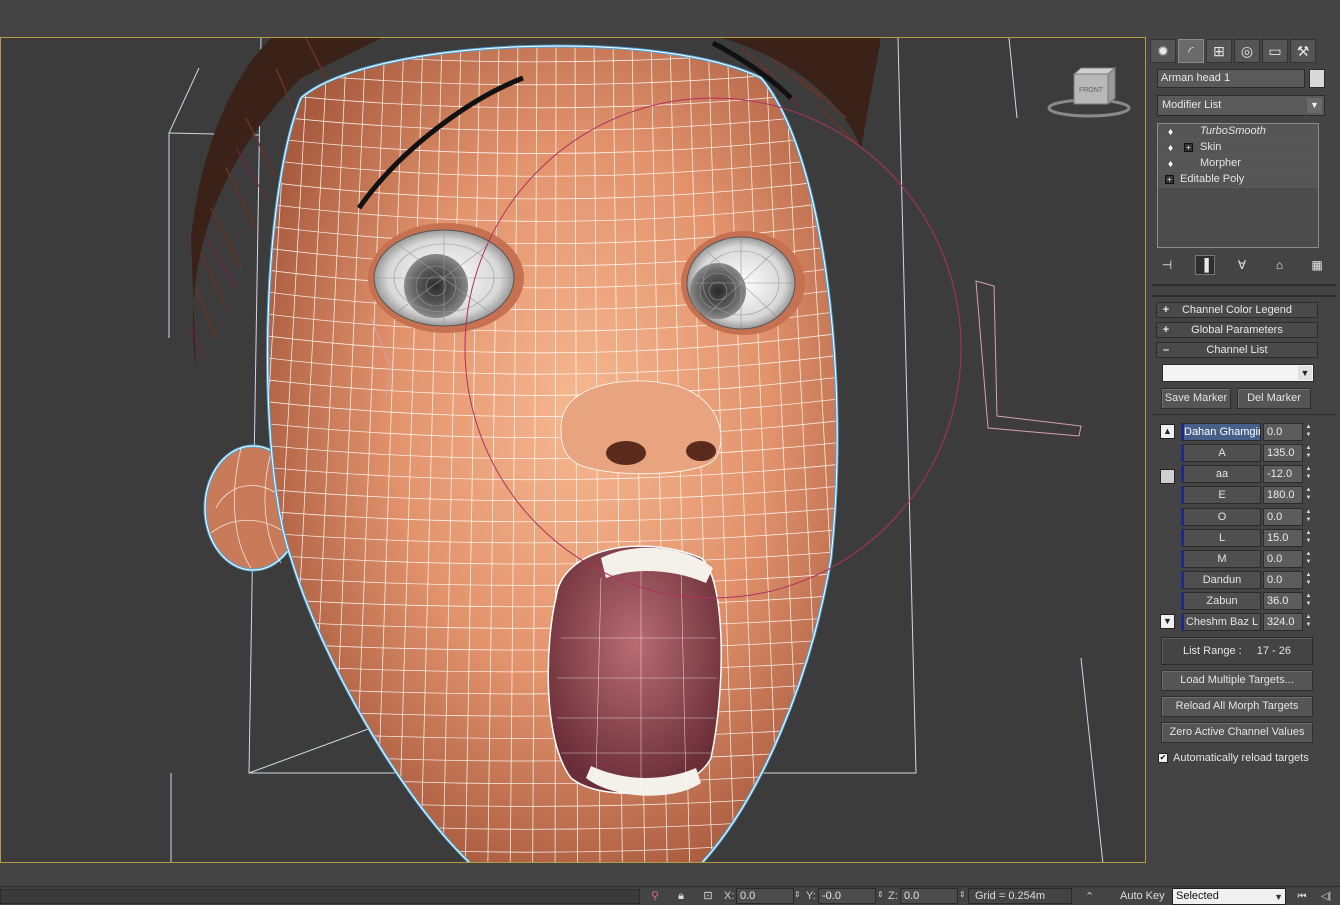 The image size is (1340, 905). Describe the element at coordinates (1273, 651) in the screenshot. I see `list-range-value: 17 - 26` at that location.